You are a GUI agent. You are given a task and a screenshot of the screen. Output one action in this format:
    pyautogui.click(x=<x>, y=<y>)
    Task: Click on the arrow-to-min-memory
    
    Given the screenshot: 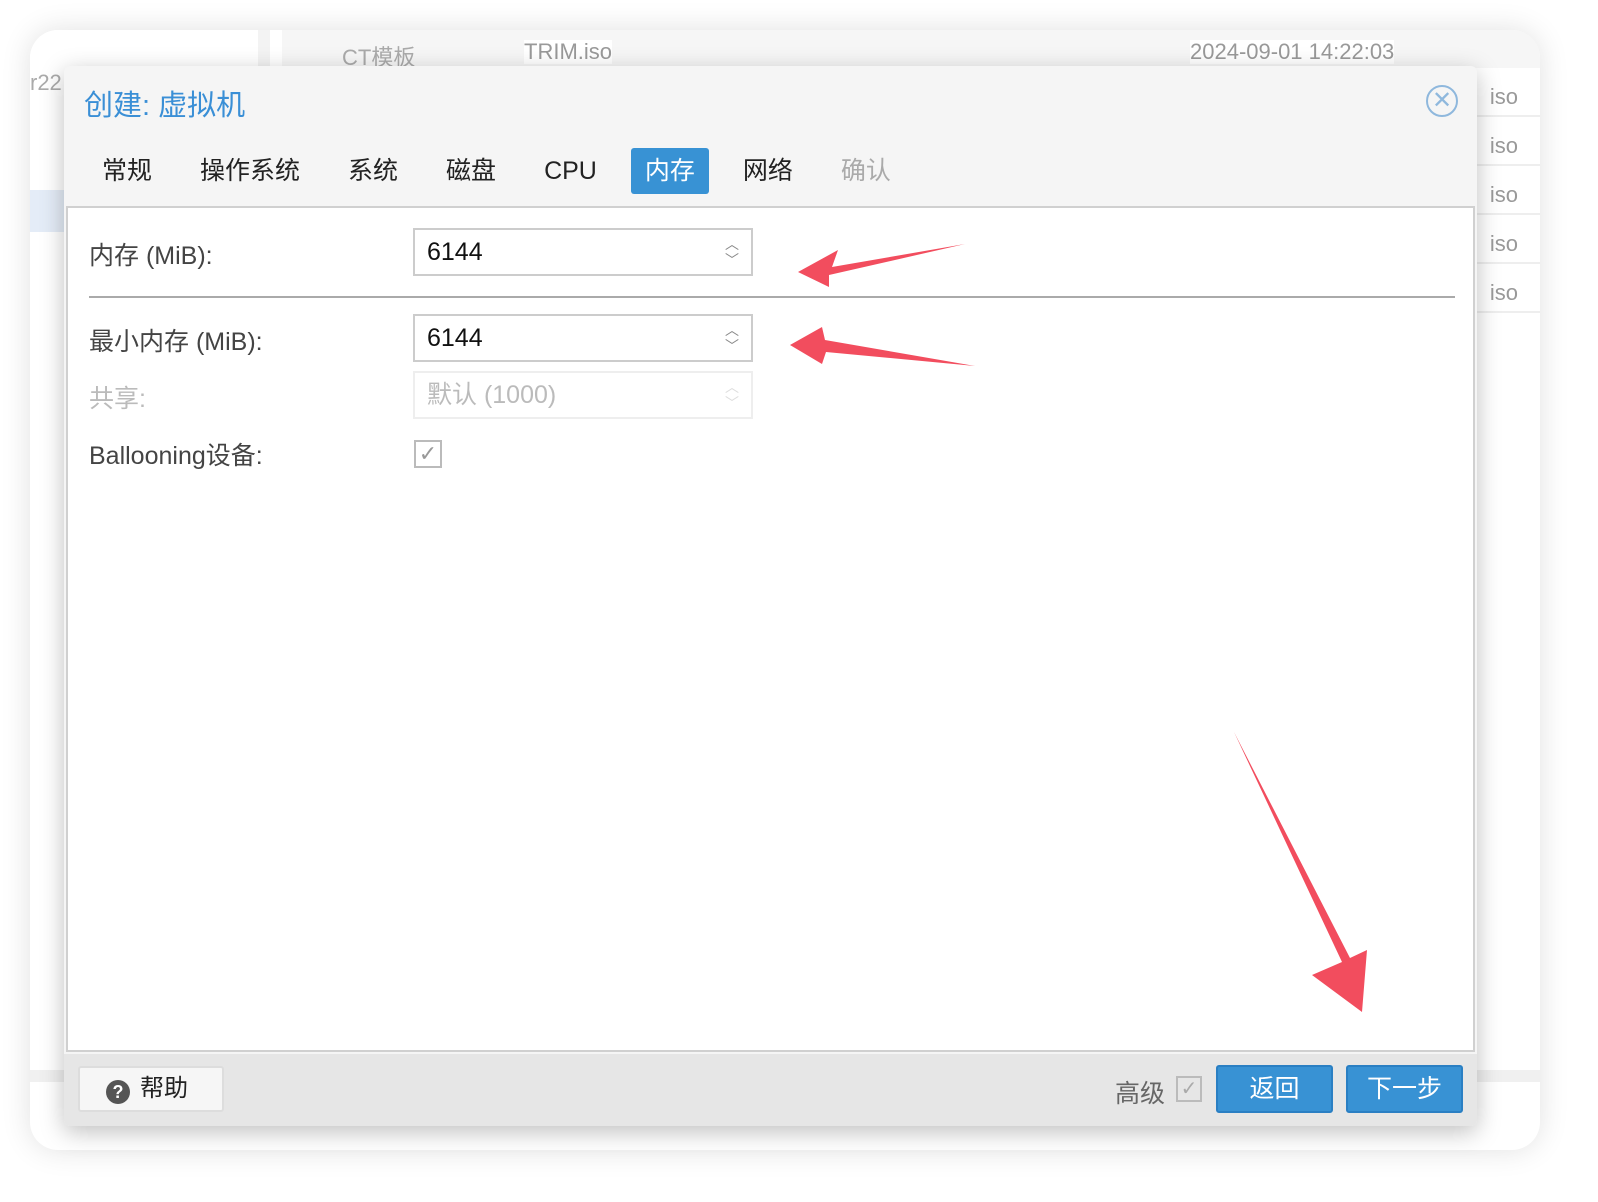 What is the action you would take?
    pyautogui.click(x=882, y=346)
    